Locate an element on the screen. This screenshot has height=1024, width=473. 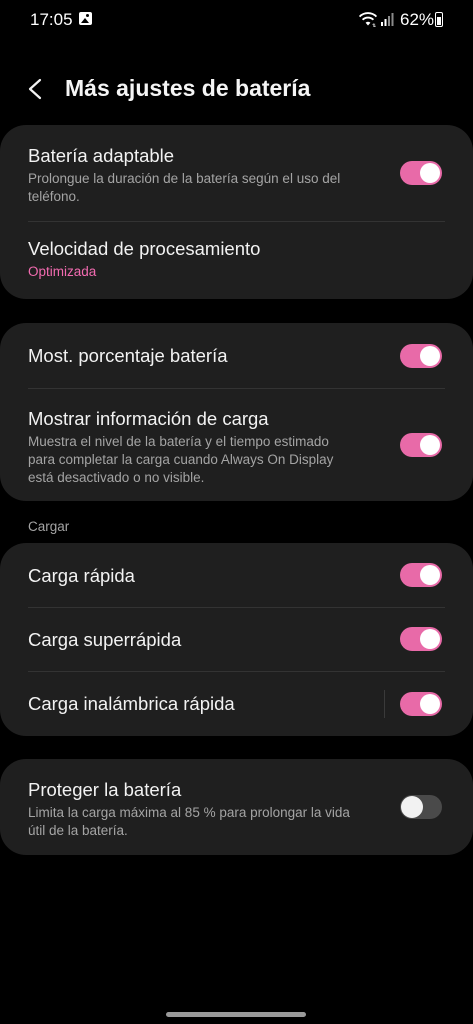
status-time: 17:05 is located at coordinates (51, 19).